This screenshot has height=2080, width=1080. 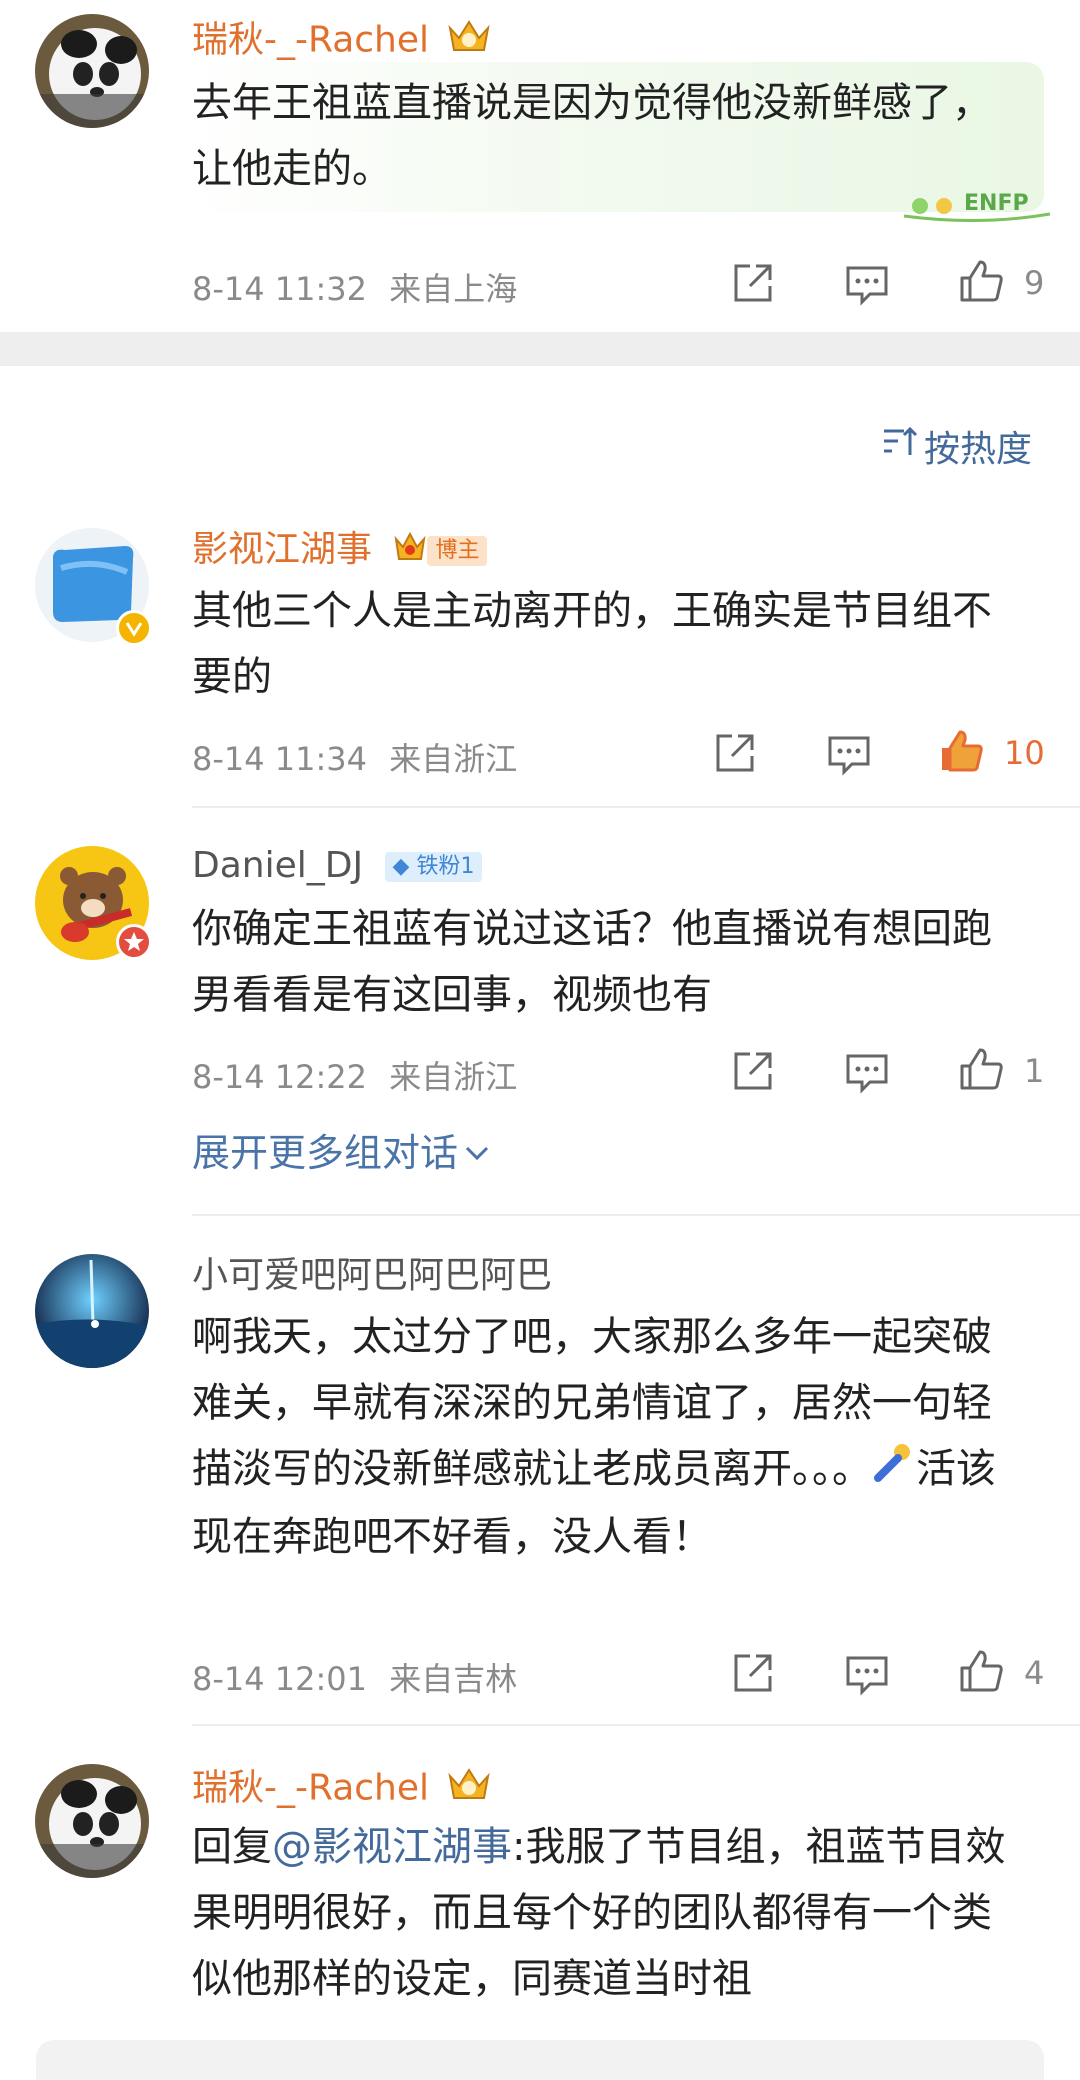 What do you see at coordinates (1034, 1071) in the screenshot?
I see `like-count: 1` at bounding box center [1034, 1071].